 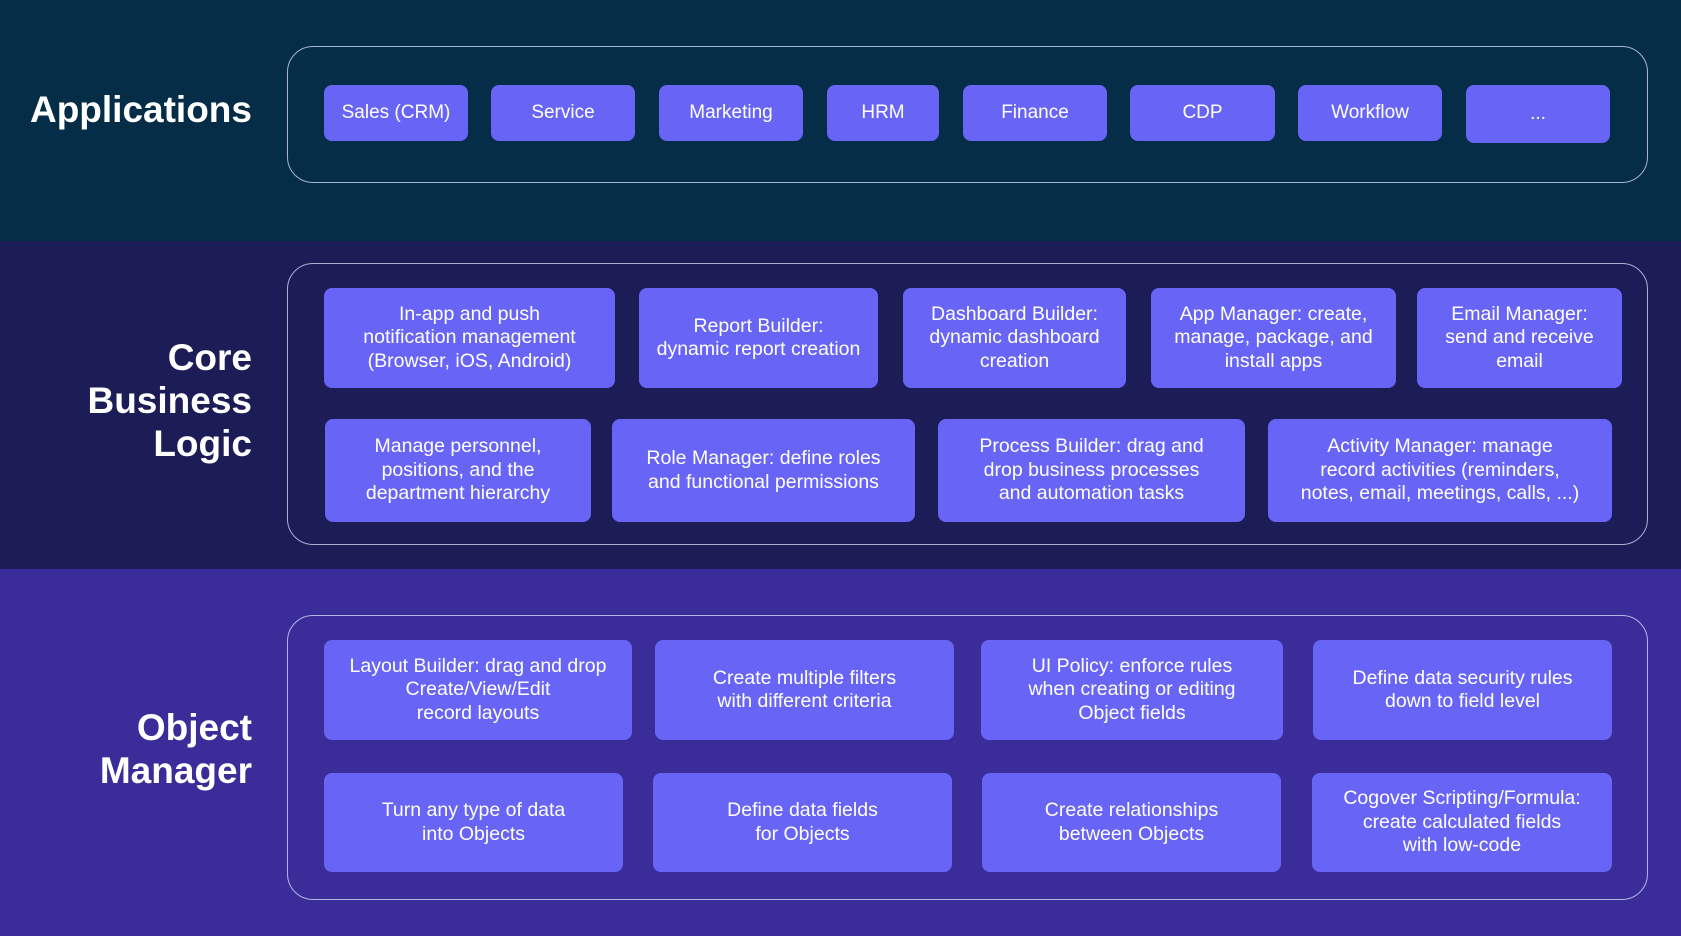 I want to click on app-hrm: HRM, so click(x=883, y=113).